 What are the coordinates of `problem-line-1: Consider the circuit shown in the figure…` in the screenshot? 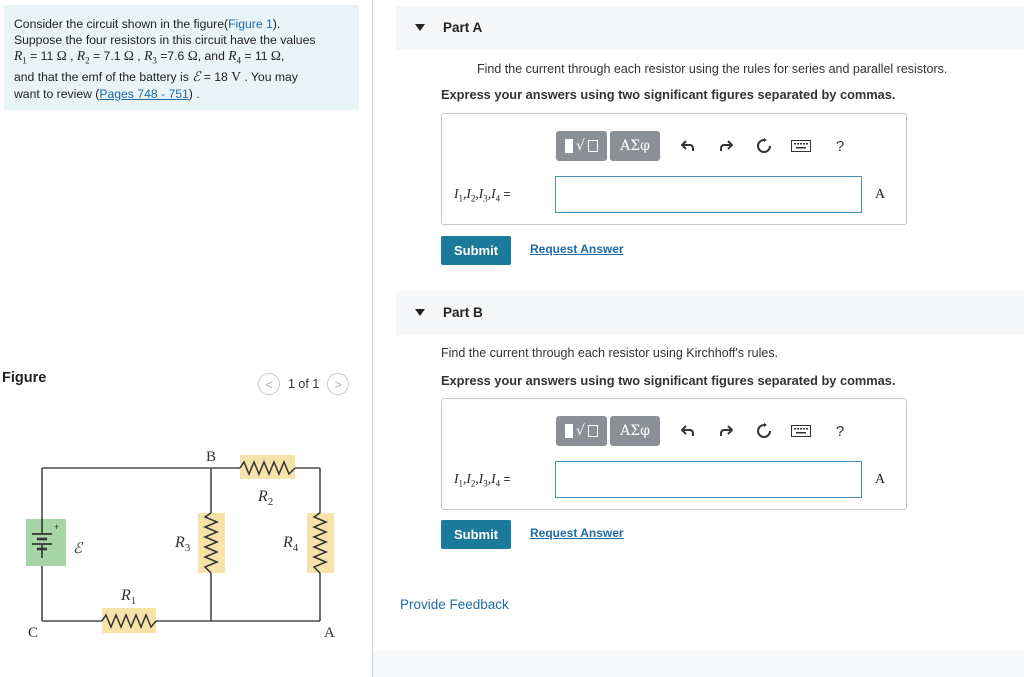 It's located at (147, 24).